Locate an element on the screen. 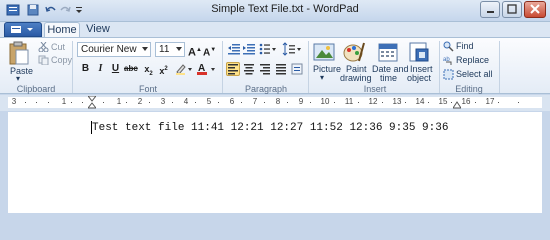 This screenshot has width=550, height=240. font-color-icon: A is located at coordinates (207, 69).